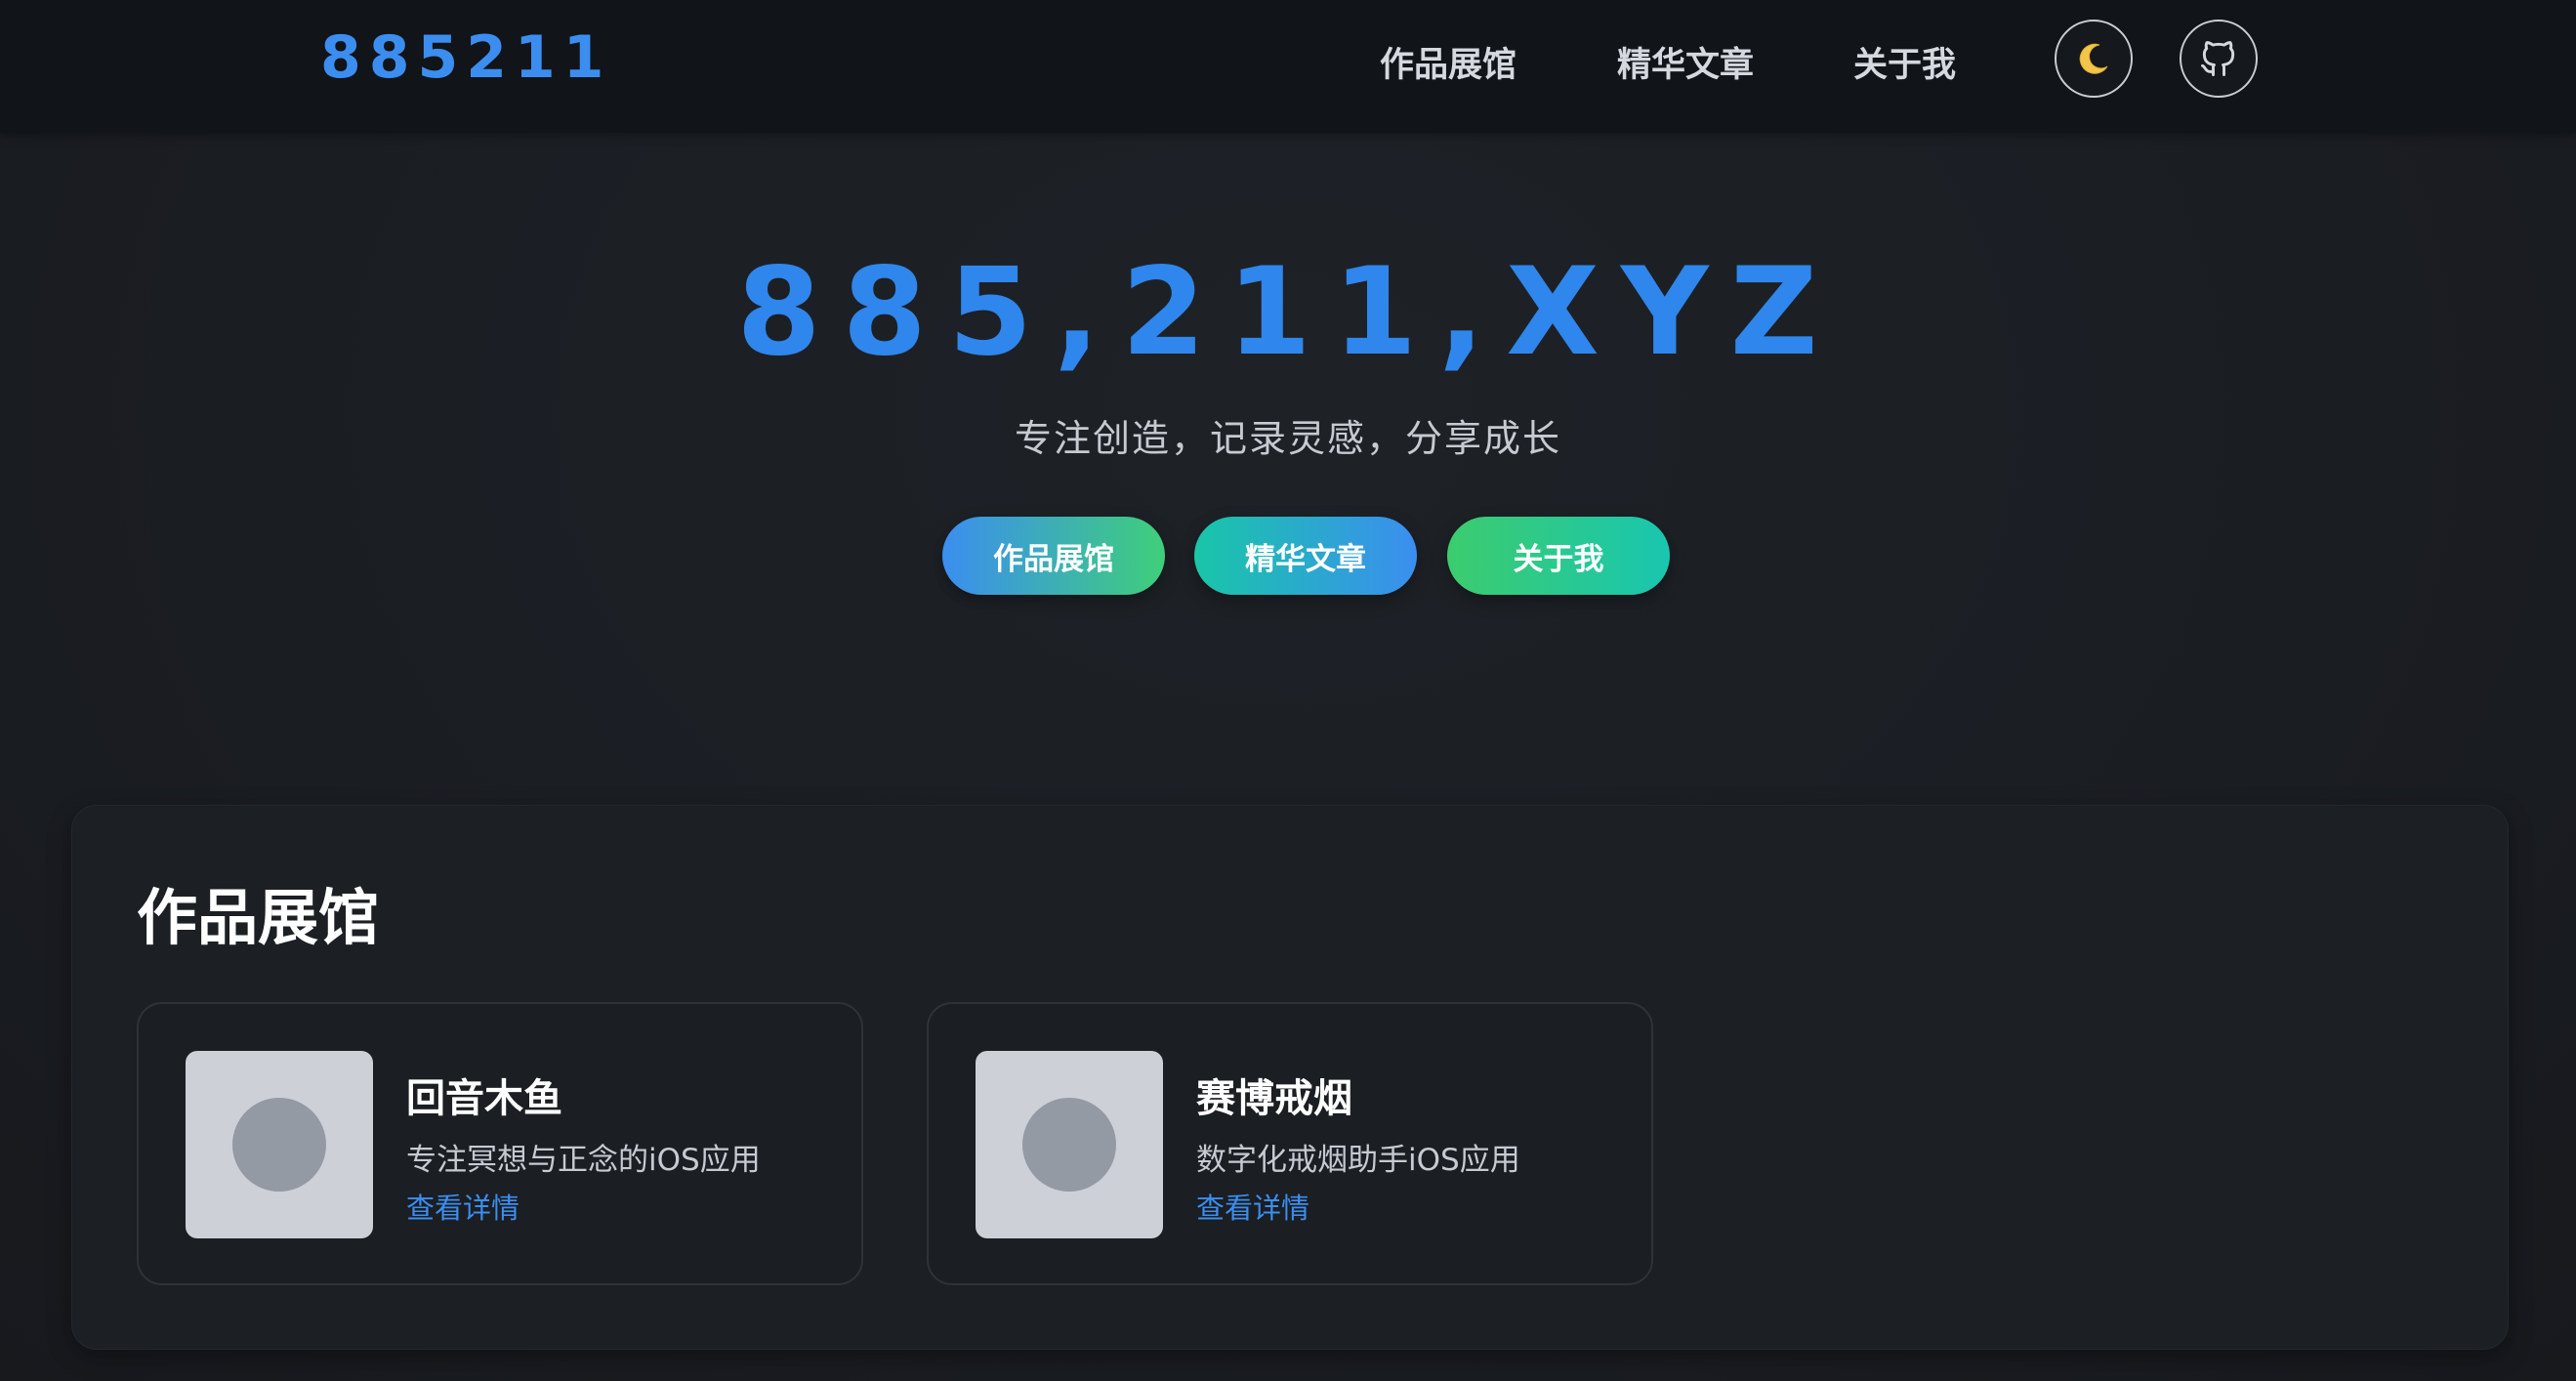  Describe the element at coordinates (583, 1160) in the screenshot. I see `card-description: 专注冥想与正念的iOS应用` at that location.